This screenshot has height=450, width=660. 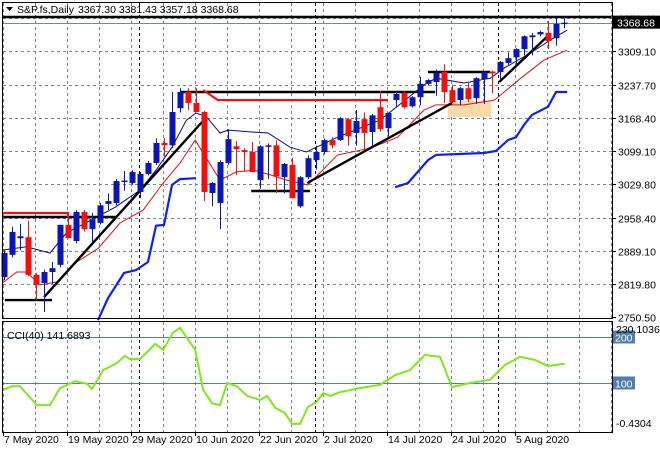 I want to click on price-tick-label: 3168.40, so click(x=637, y=120).